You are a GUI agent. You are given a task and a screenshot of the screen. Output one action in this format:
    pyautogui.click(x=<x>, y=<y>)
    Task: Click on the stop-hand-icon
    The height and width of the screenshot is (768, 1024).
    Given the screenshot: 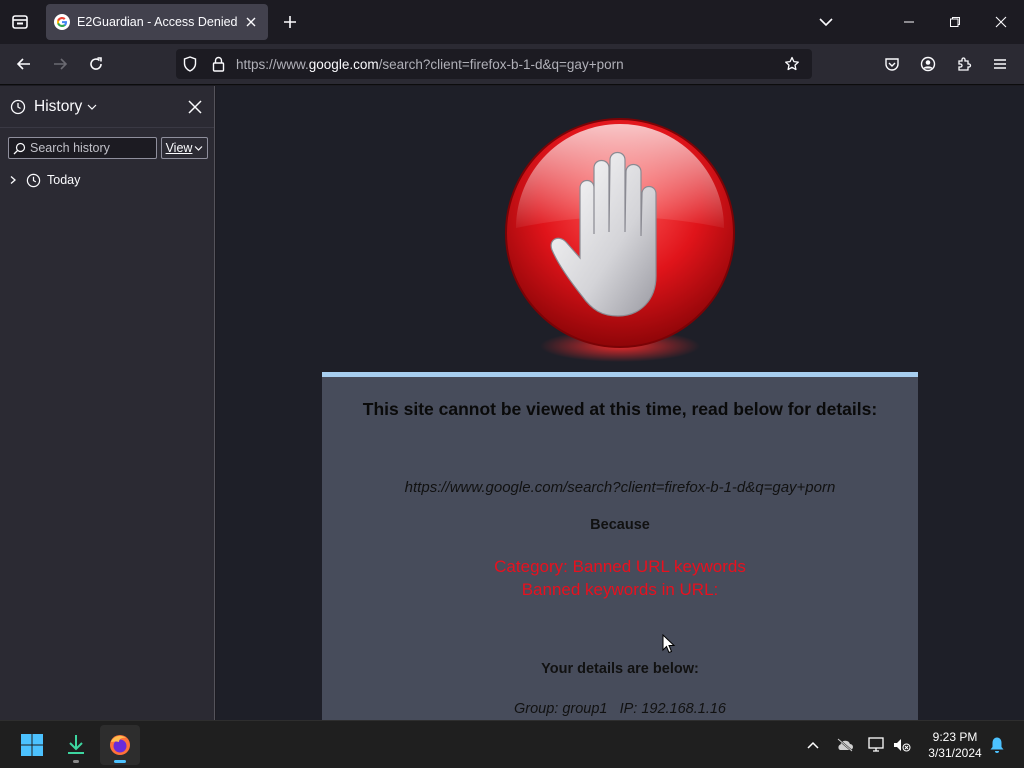 What is the action you would take?
    pyautogui.click(x=620, y=241)
    